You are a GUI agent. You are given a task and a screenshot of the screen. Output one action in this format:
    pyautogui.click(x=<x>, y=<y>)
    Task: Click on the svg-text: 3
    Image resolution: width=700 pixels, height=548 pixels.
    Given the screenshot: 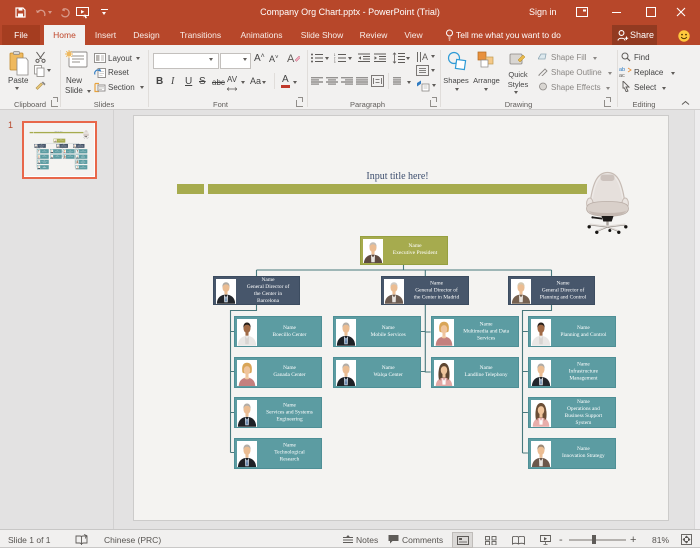 What is the action you would take?
    pyautogui.click(x=335, y=61)
    